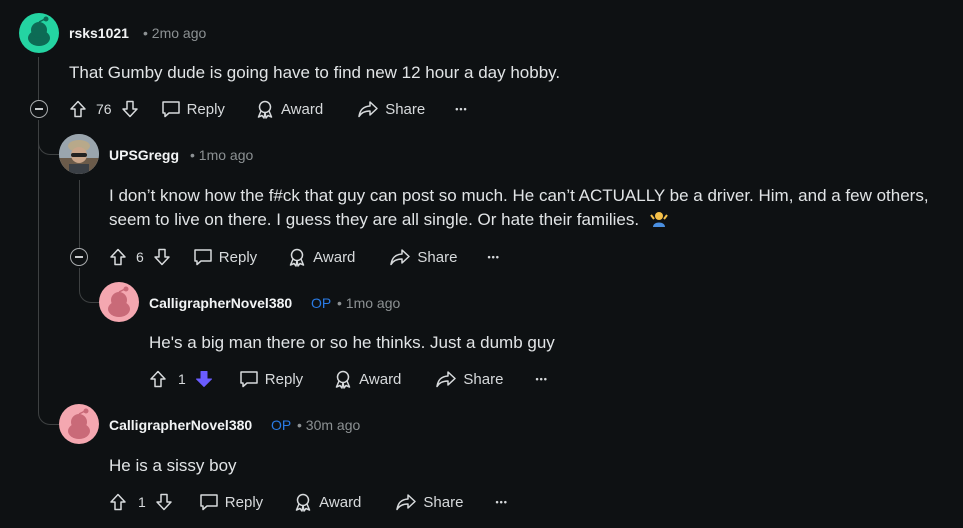 The width and height of the screenshot is (963, 528). Describe the element at coordinates (99, 33) in the screenshot. I see `username: rsks1021` at that location.